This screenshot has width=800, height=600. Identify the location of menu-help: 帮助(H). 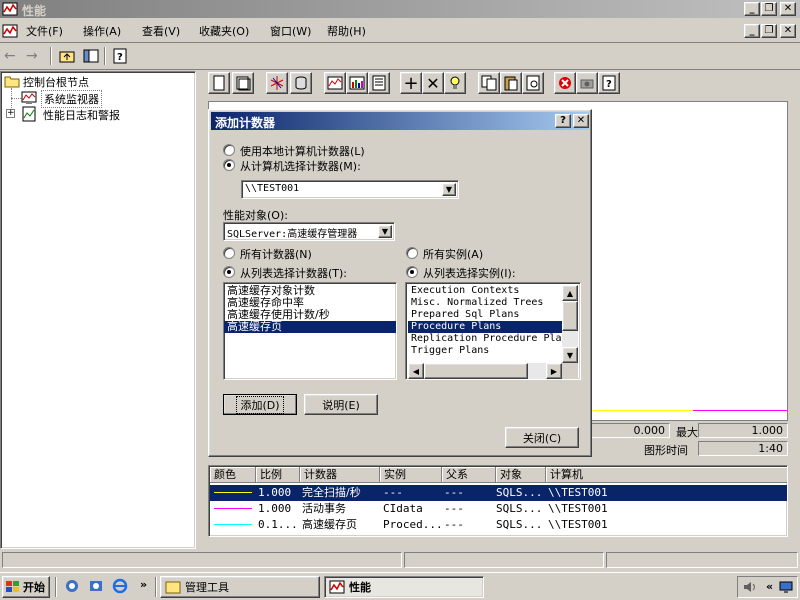
(346, 32).